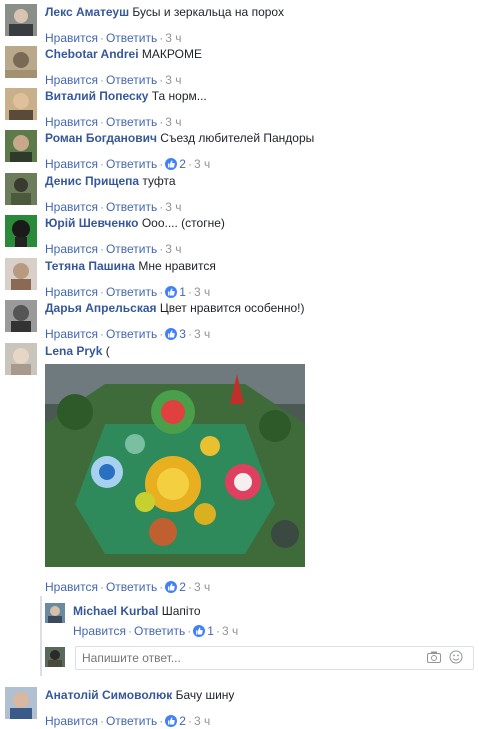 The height and width of the screenshot is (729, 479). What do you see at coordinates (183, 223) in the screenshot?
I see `comment-text: Ооо.... (стогне)` at bounding box center [183, 223].